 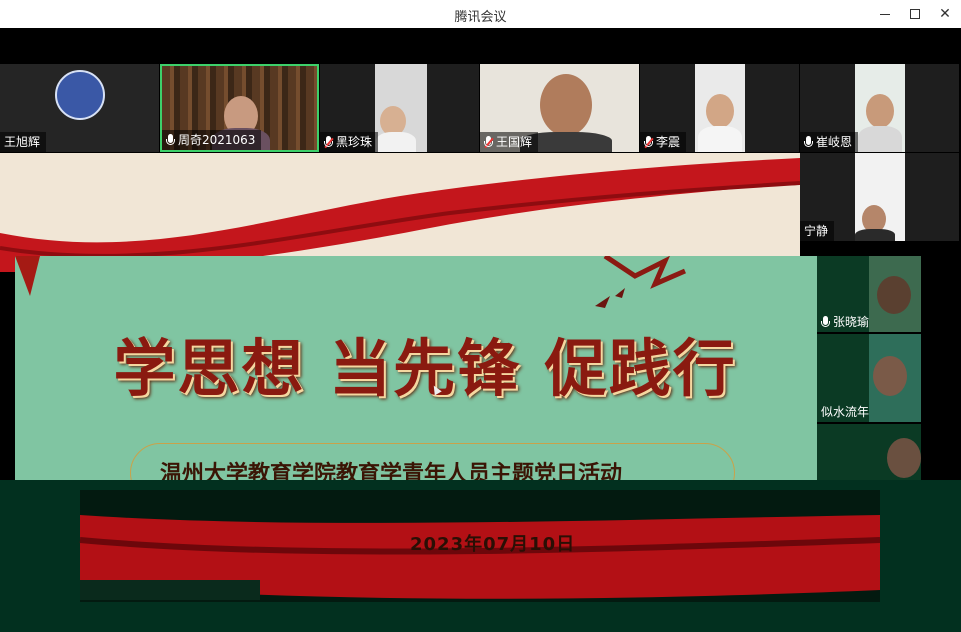 What do you see at coordinates (391, 470) in the screenshot?
I see `slide-subtitle: 温州大学教育学院教育学青年人员主题党日活动` at bounding box center [391, 470].